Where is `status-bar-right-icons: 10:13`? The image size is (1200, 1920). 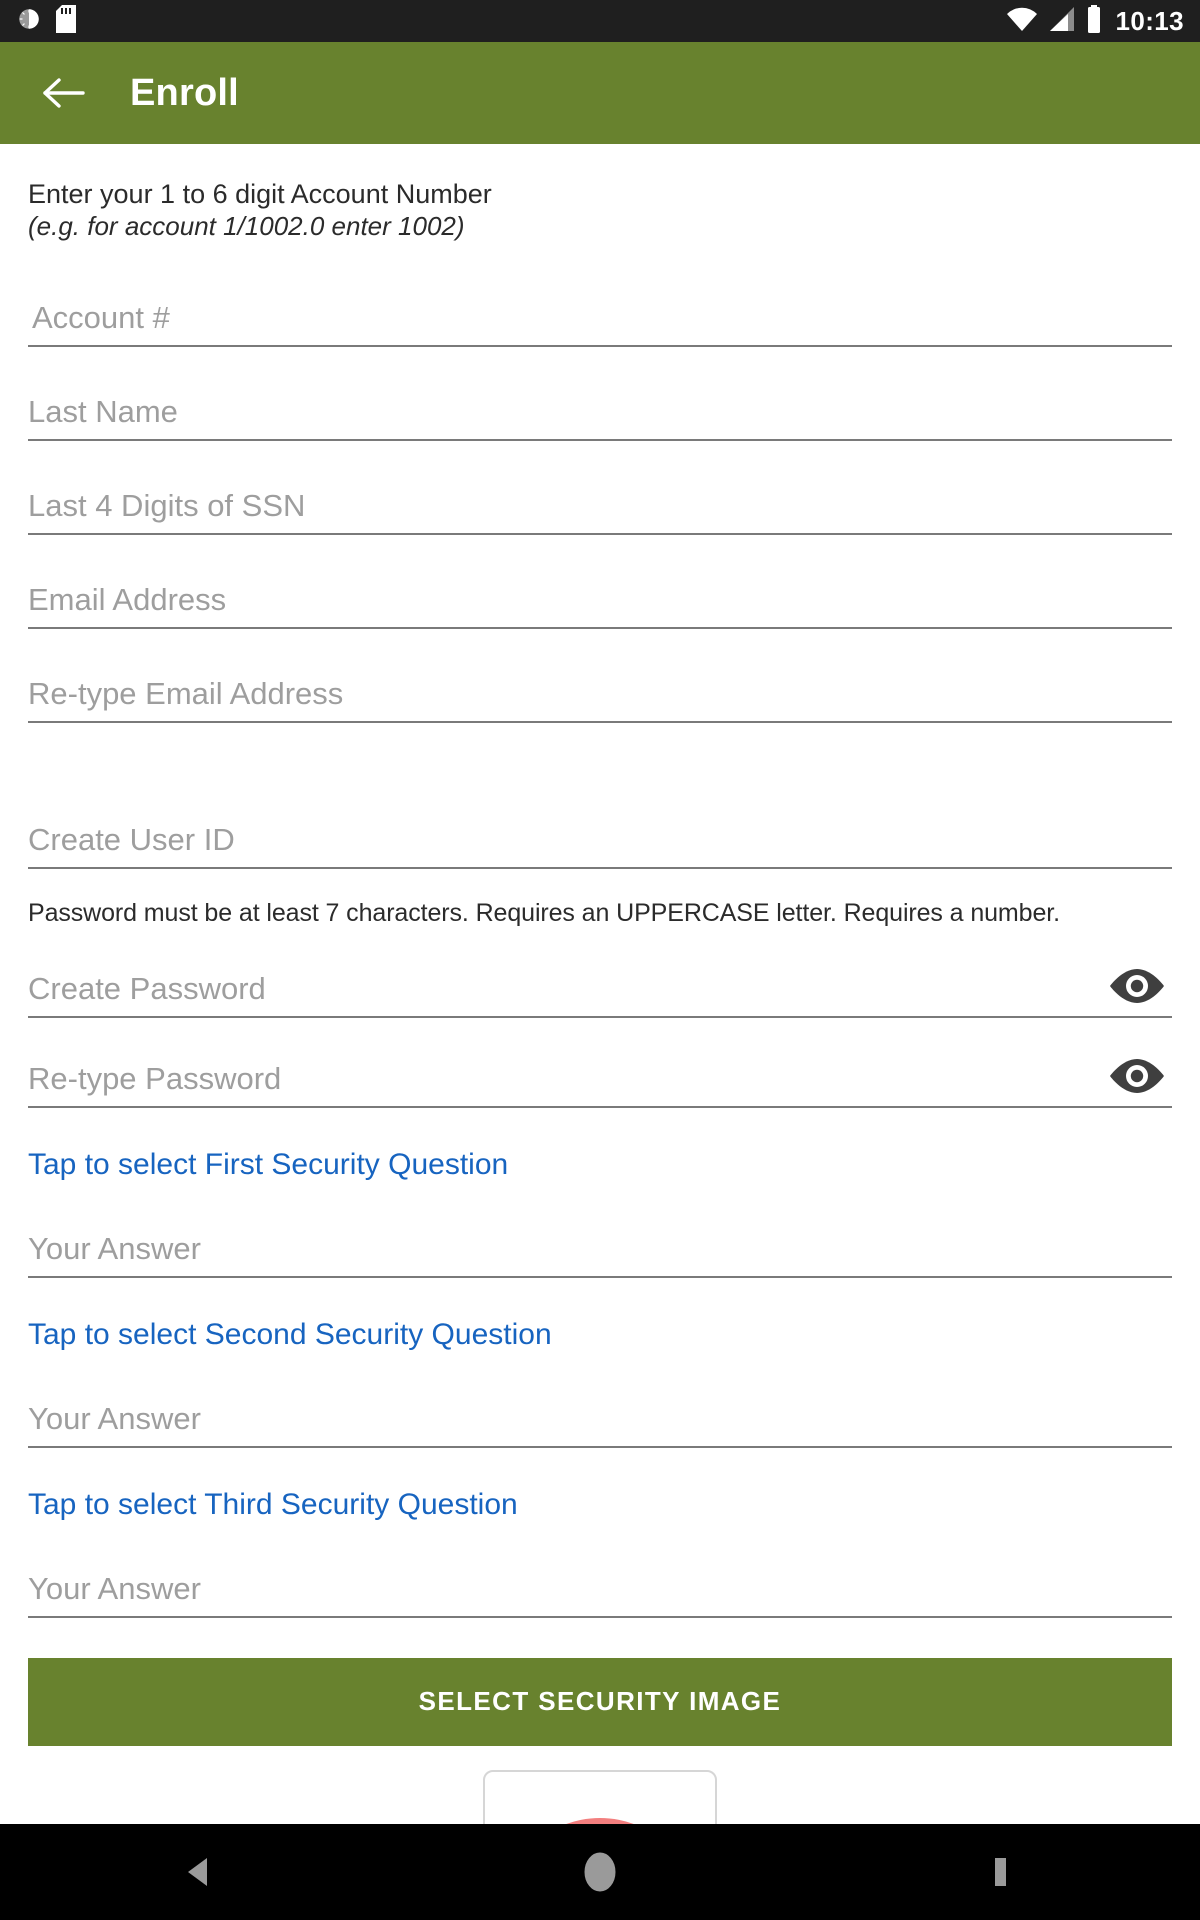 status-bar-right-icons: 10:13 is located at coordinates (1095, 21).